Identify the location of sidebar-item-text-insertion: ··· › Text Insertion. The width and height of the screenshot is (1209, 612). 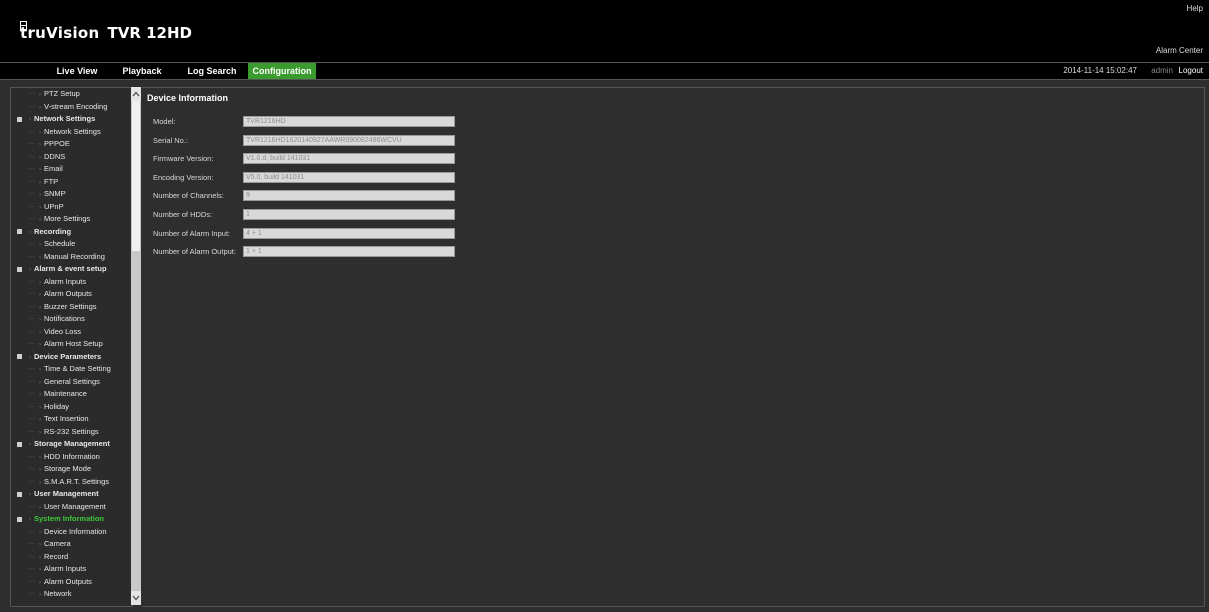
(71, 419).